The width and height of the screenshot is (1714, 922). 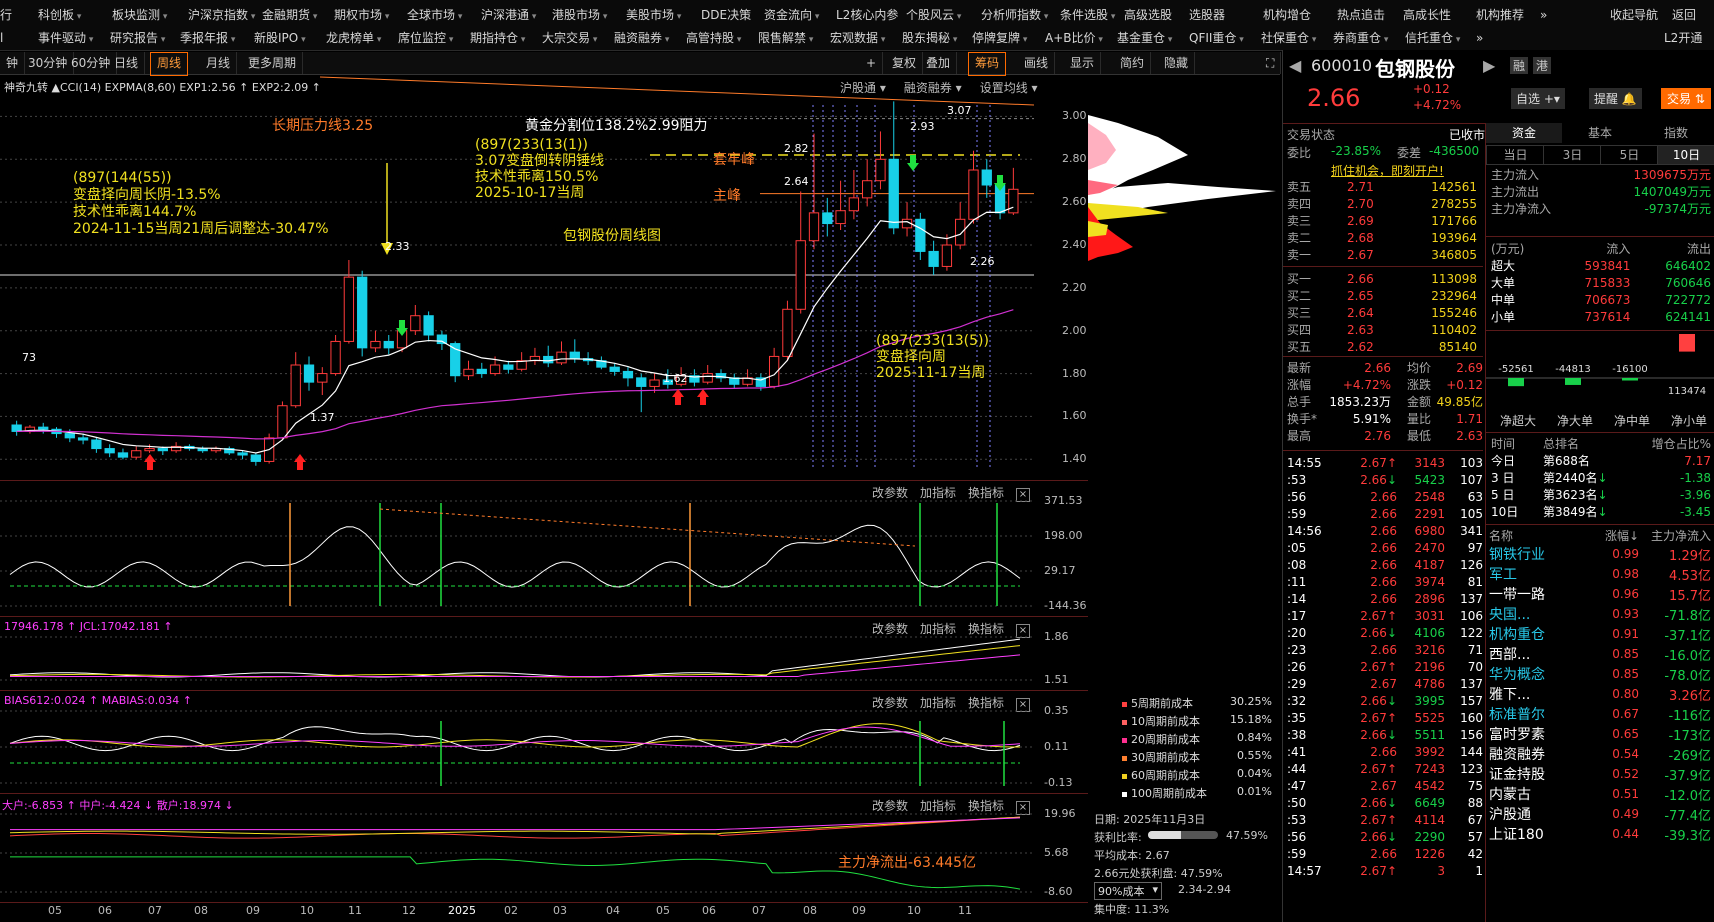 What do you see at coordinates (1629, 155) in the screenshot?
I see `day-tab-2: 5日` at bounding box center [1629, 155].